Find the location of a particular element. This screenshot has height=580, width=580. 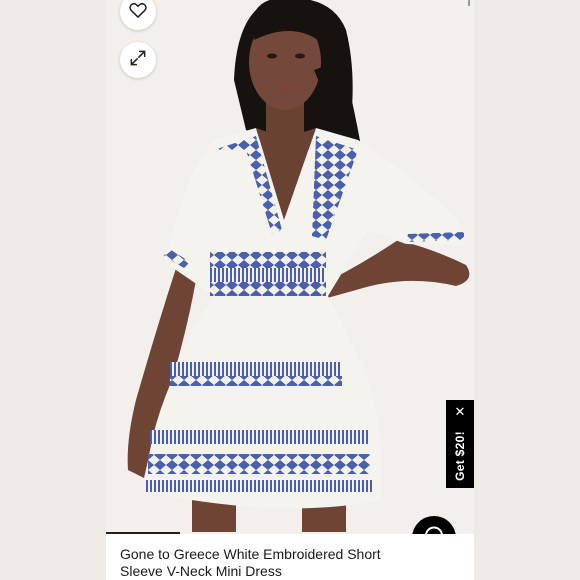

promo-tab: ✕ Get $20! is located at coordinates (460, 444).